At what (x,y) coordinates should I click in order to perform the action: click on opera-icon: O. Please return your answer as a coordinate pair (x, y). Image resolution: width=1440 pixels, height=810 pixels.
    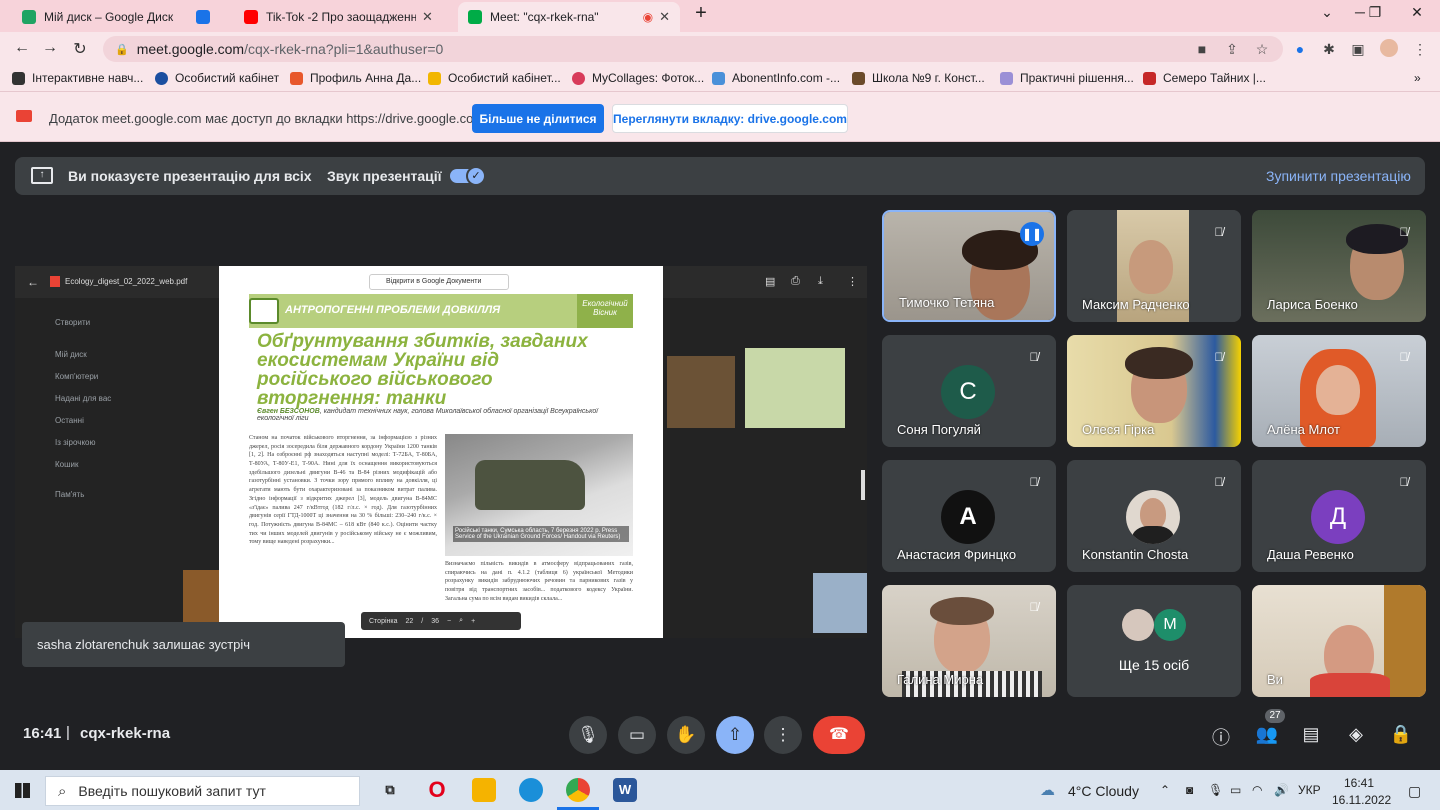
    Looking at the image, I should click on (437, 790).